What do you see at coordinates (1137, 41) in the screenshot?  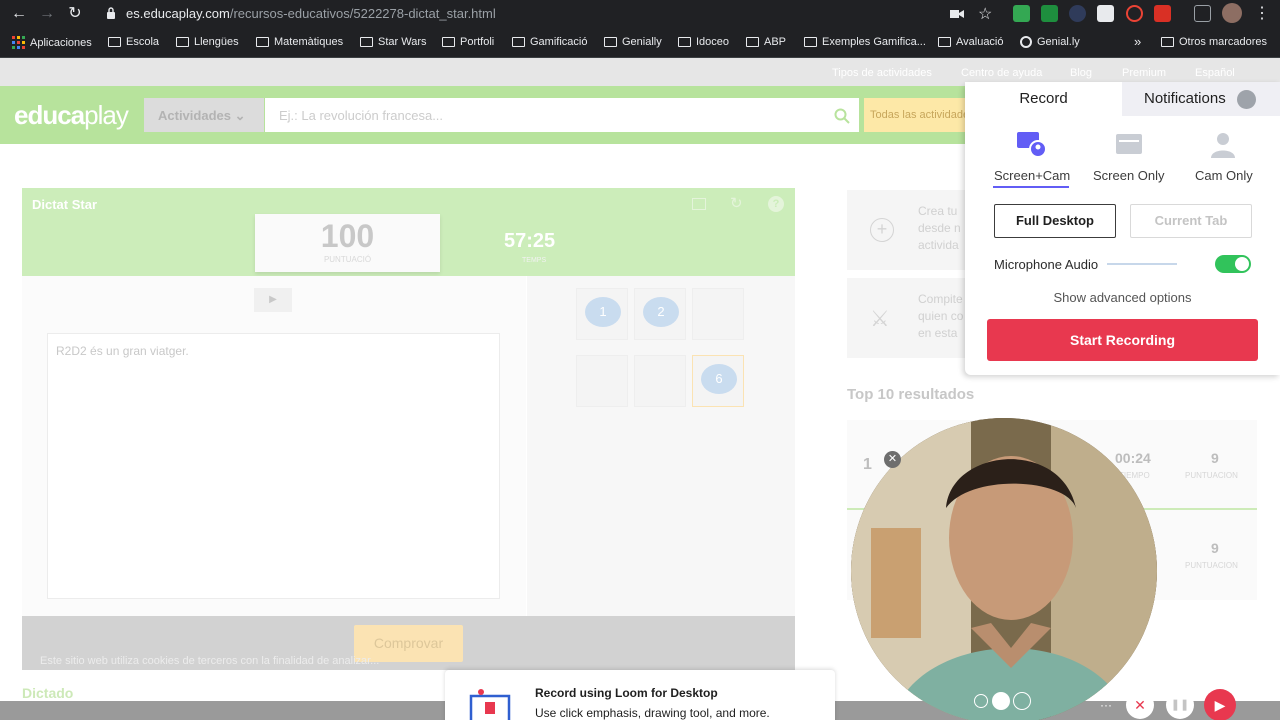 I see `bookmarks-overflow: »` at bounding box center [1137, 41].